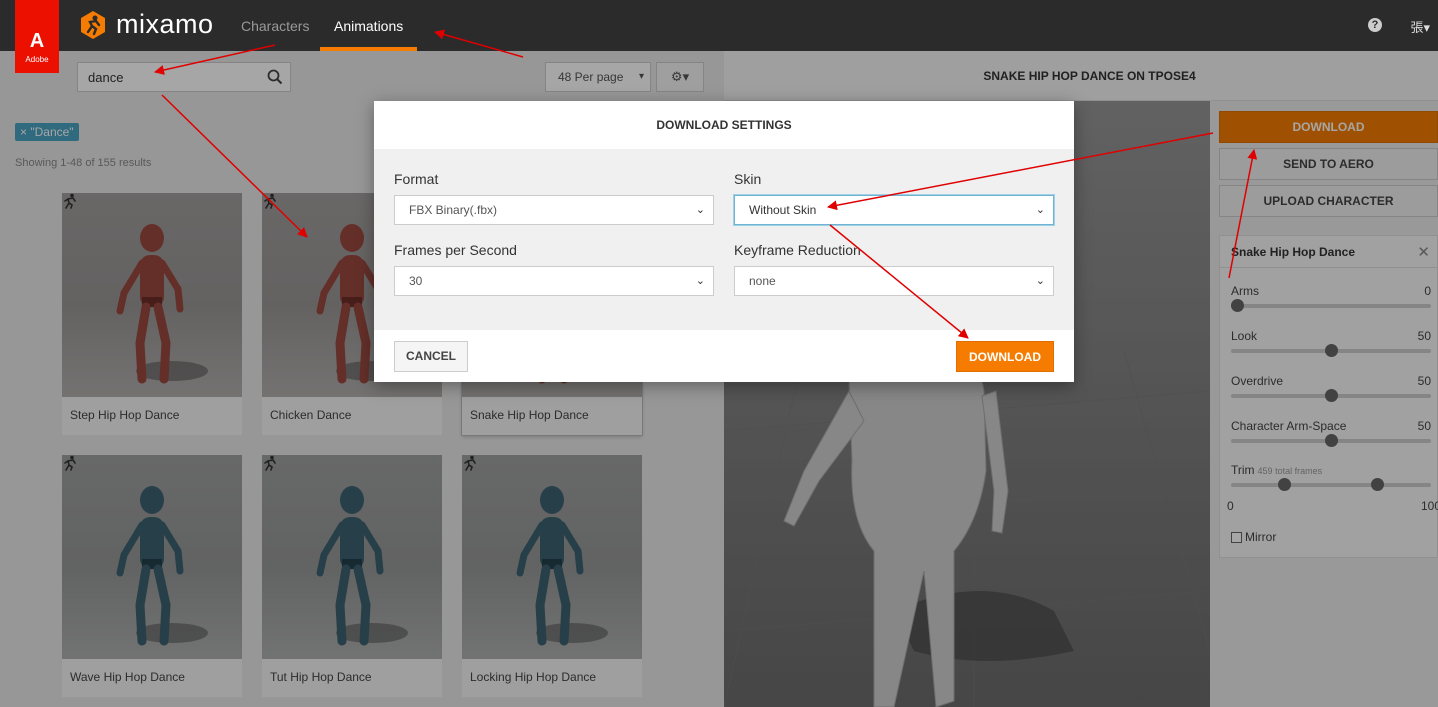  I want to click on mixamo-brand: mixamo, so click(146, 24).